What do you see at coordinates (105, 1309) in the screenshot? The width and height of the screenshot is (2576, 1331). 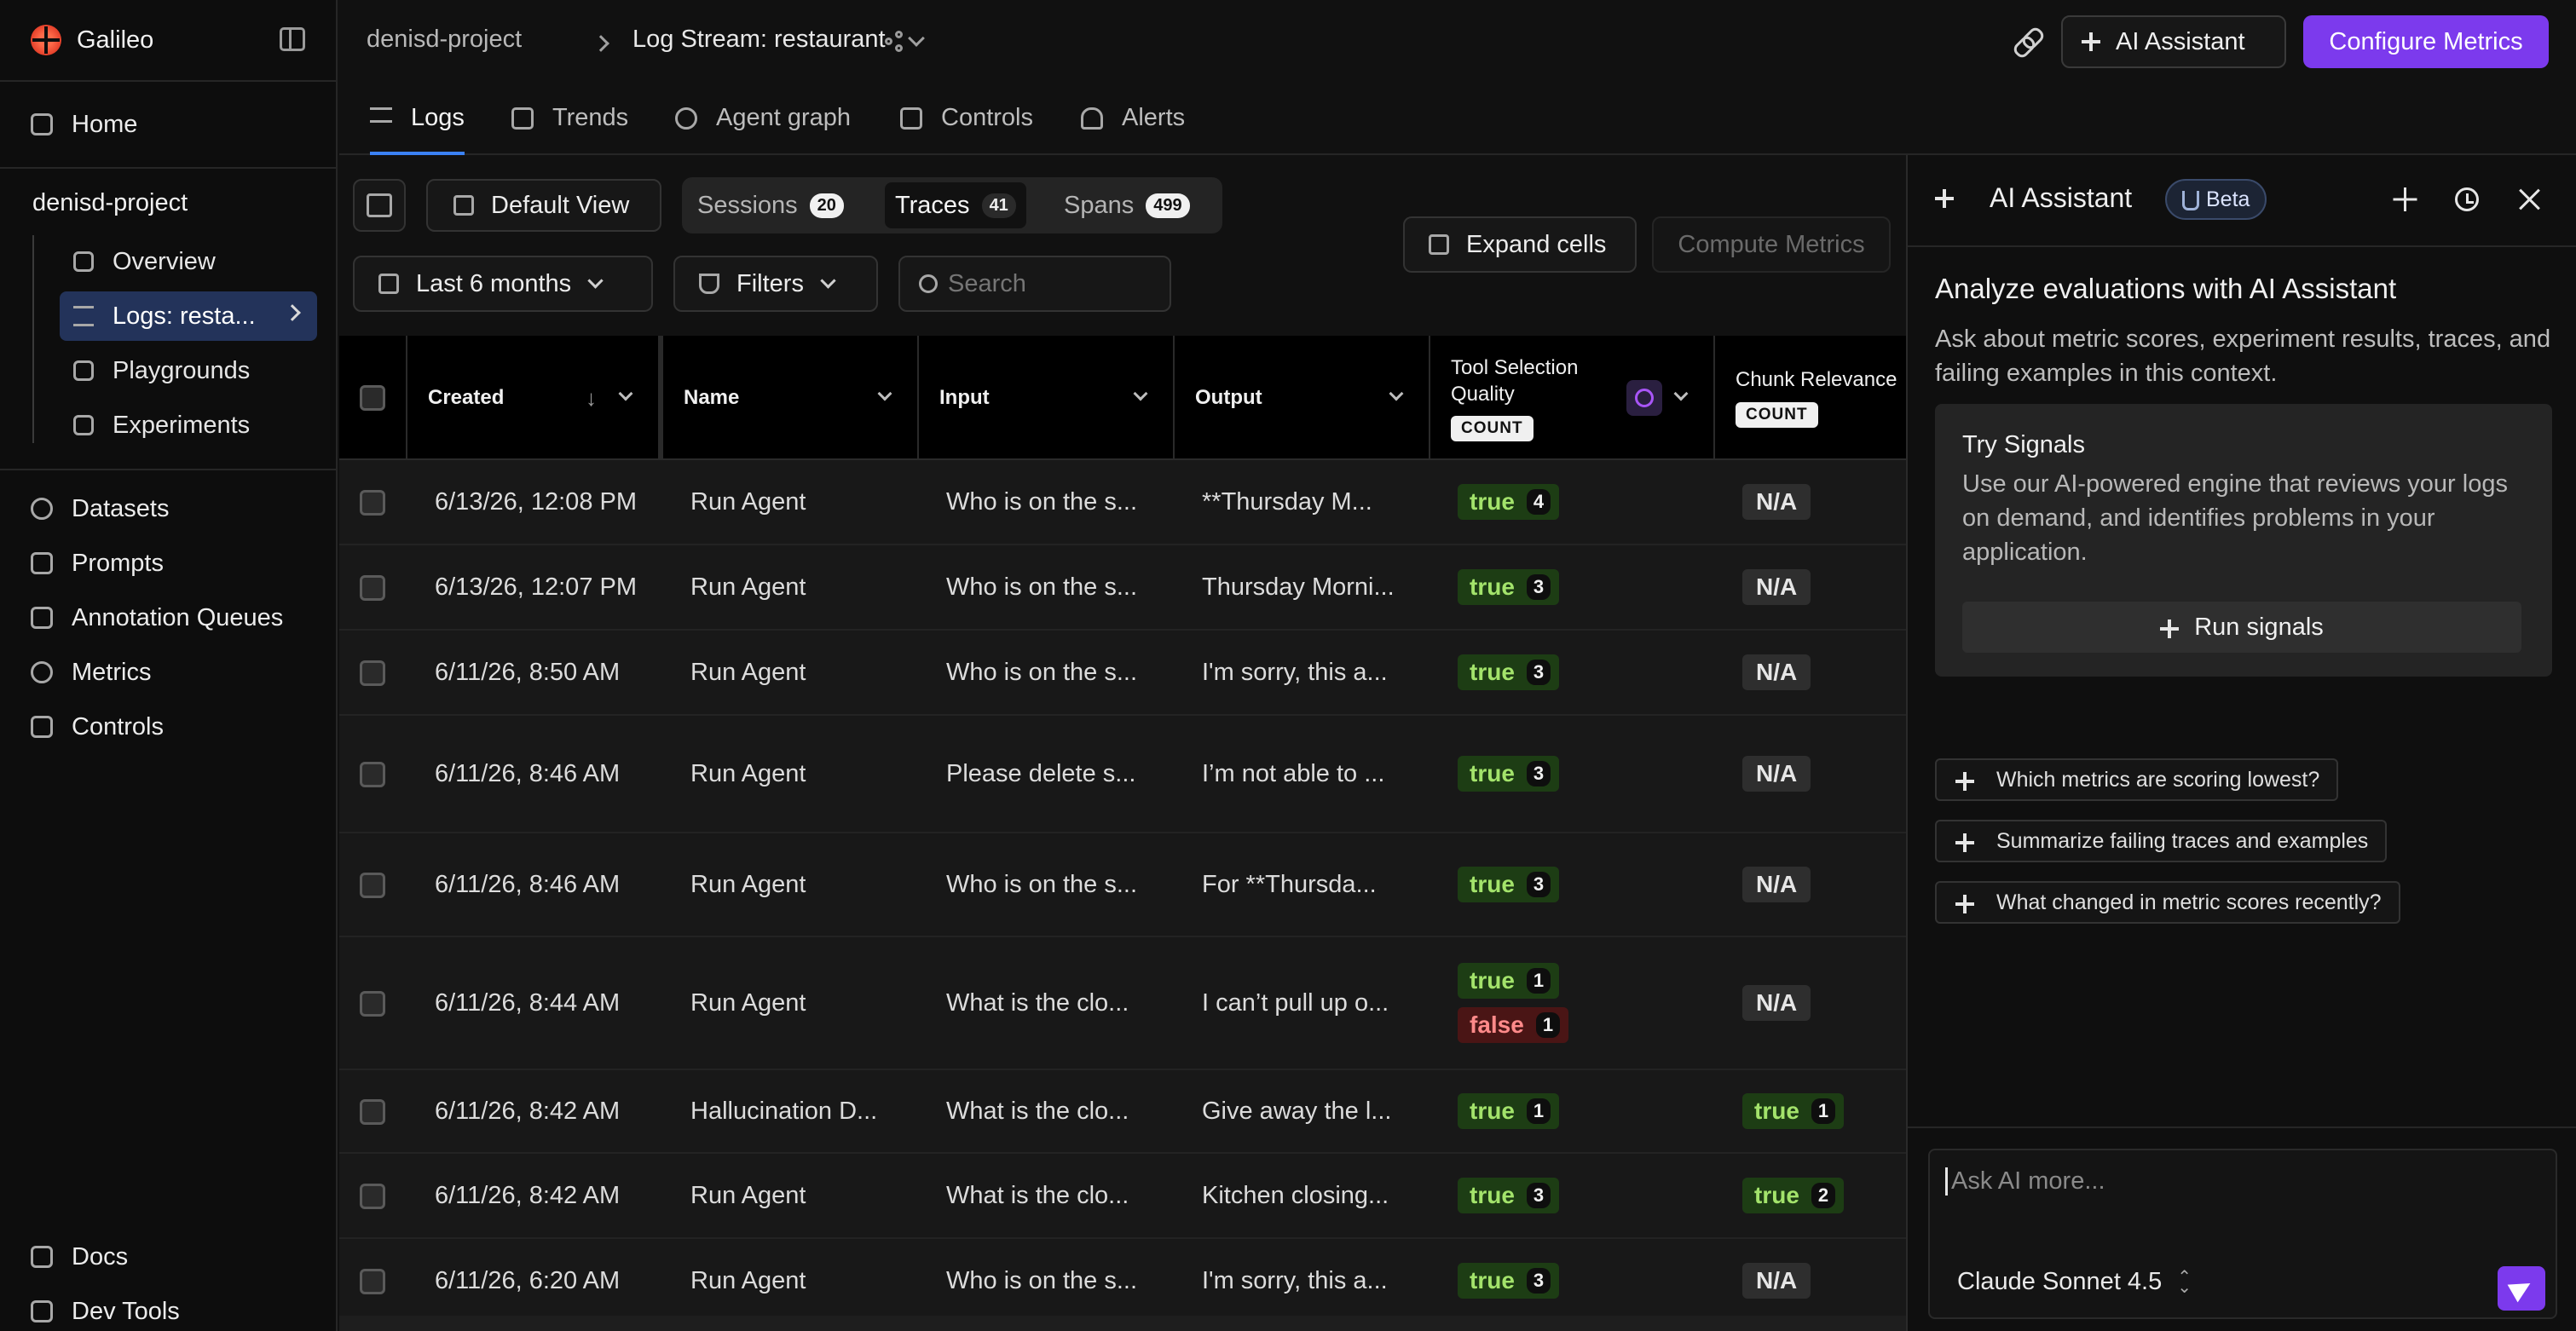 I see `sidebar-item-dev-tools: Dev Tools` at bounding box center [105, 1309].